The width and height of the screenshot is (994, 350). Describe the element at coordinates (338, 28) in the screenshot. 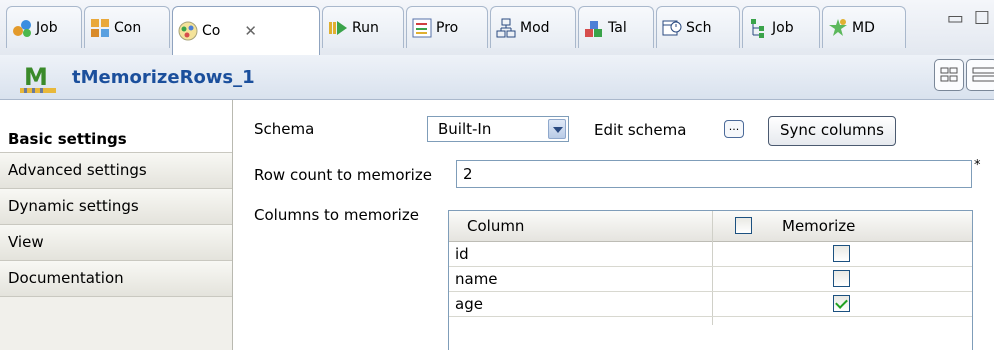

I see `run-icon` at that location.